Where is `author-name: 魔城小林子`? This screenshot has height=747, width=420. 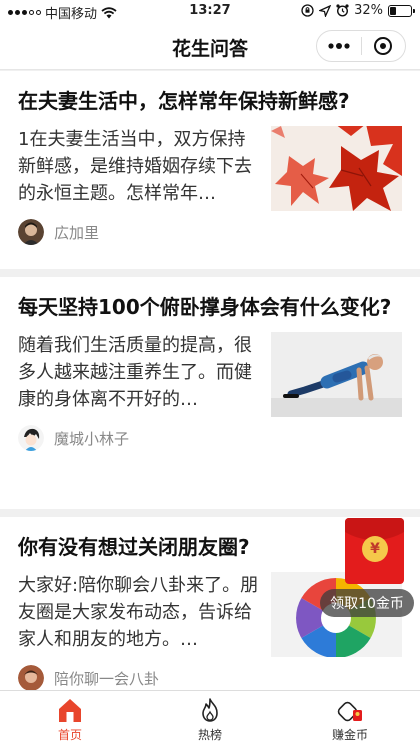
author-name: 魔城小林子 is located at coordinates (91, 438).